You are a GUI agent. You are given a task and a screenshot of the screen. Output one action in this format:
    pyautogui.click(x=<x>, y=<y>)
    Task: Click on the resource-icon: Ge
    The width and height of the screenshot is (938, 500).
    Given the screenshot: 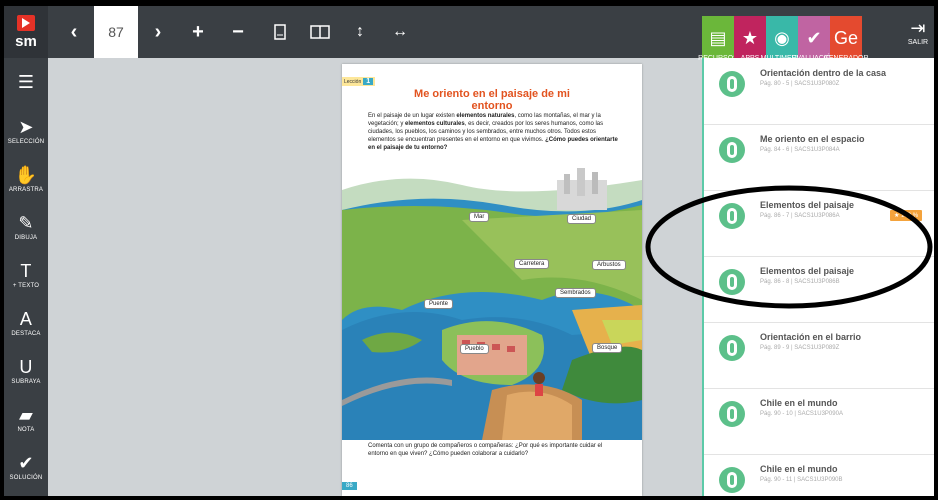 What is the action you would take?
    pyautogui.click(x=845, y=37)
    